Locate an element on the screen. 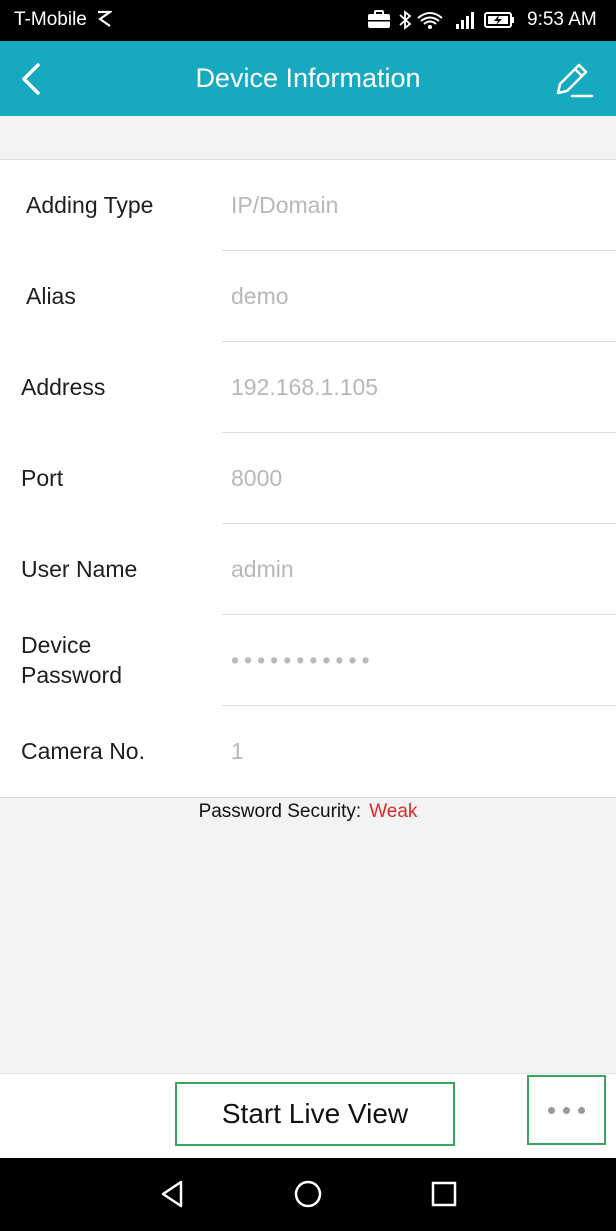 Image resolution: width=616 pixels, height=1231 pixels. pencil-edit-icon is located at coordinates (575, 80).